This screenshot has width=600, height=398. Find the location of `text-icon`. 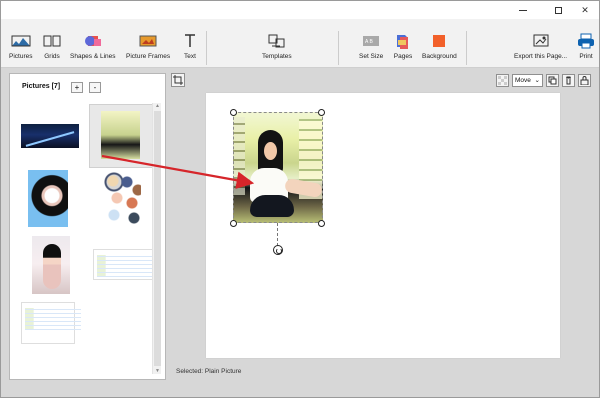

text-icon is located at coordinates (190, 41).